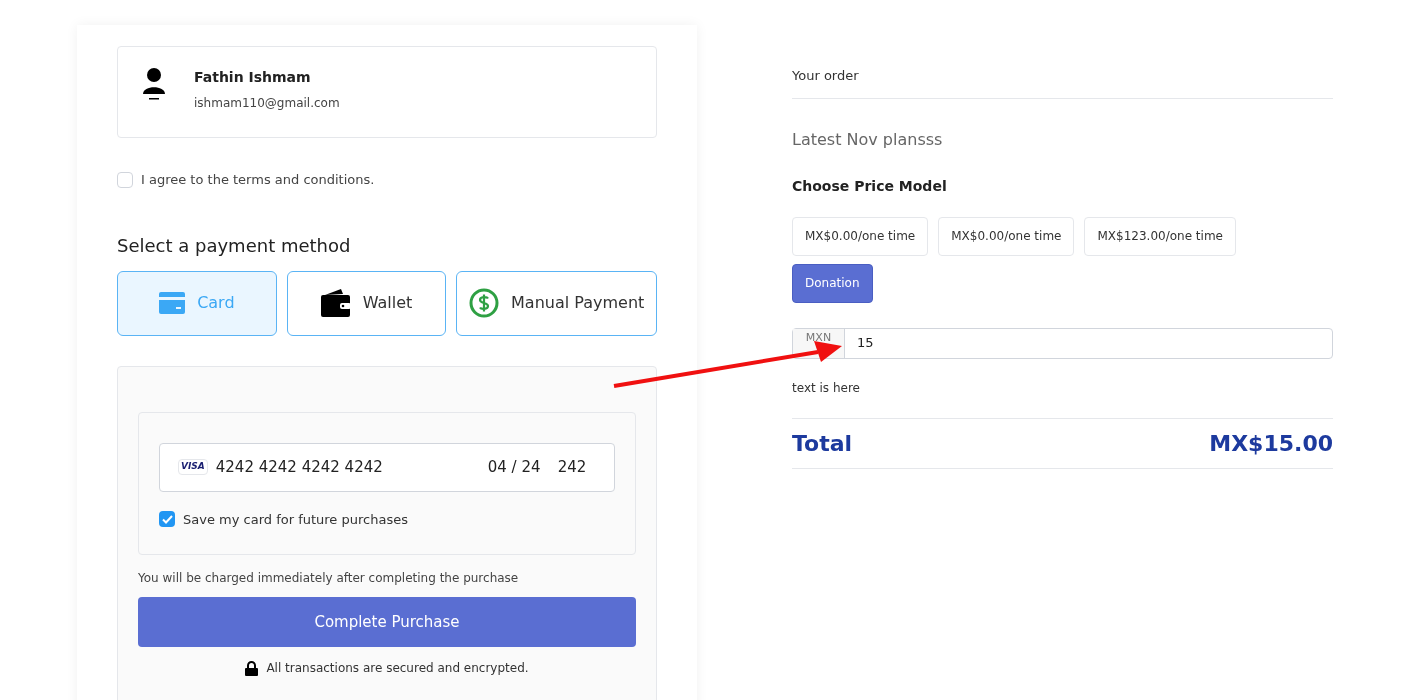 Image resolution: width=1408 pixels, height=700 pixels. What do you see at coordinates (167, 519) in the screenshot?
I see `save-card-checkbox` at bounding box center [167, 519].